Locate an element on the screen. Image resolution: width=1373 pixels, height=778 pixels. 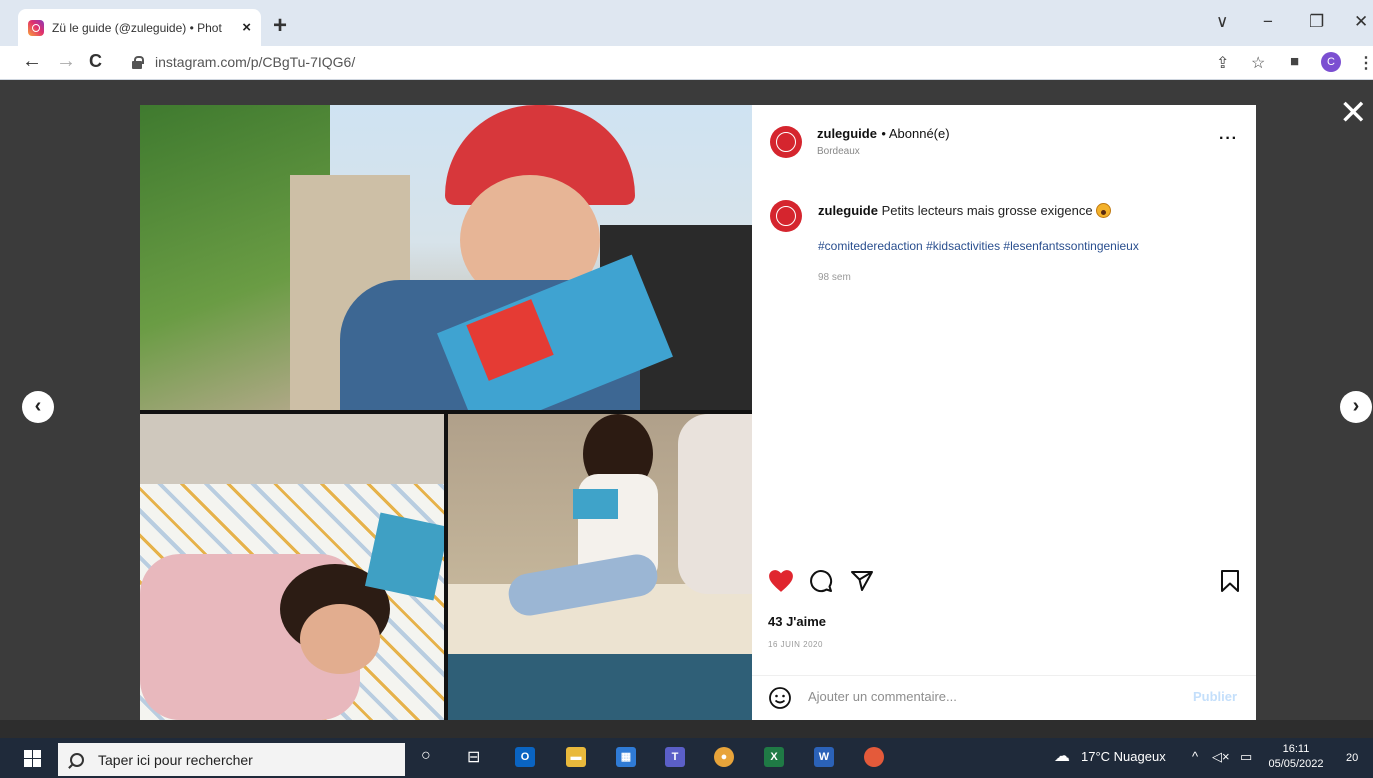
photo-girl-hammock is located at coordinates (292, 567).